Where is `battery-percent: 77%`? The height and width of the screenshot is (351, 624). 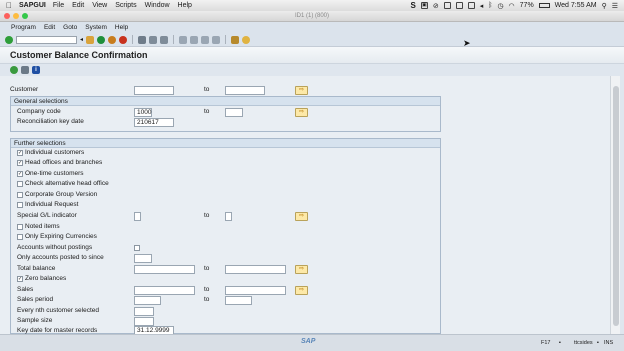
battery-percent: 77% is located at coordinates (527, 5).